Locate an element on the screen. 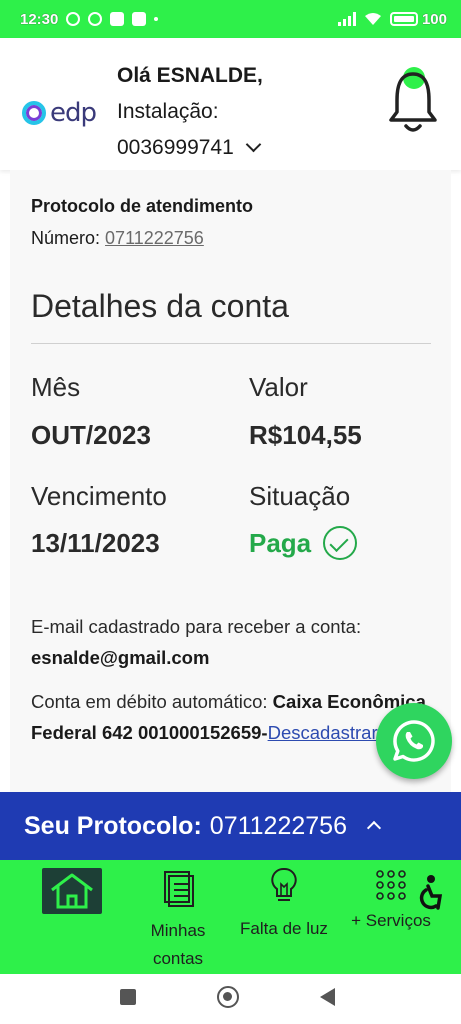  installation-number: 0036999741 is located at coordinates (175, 147).